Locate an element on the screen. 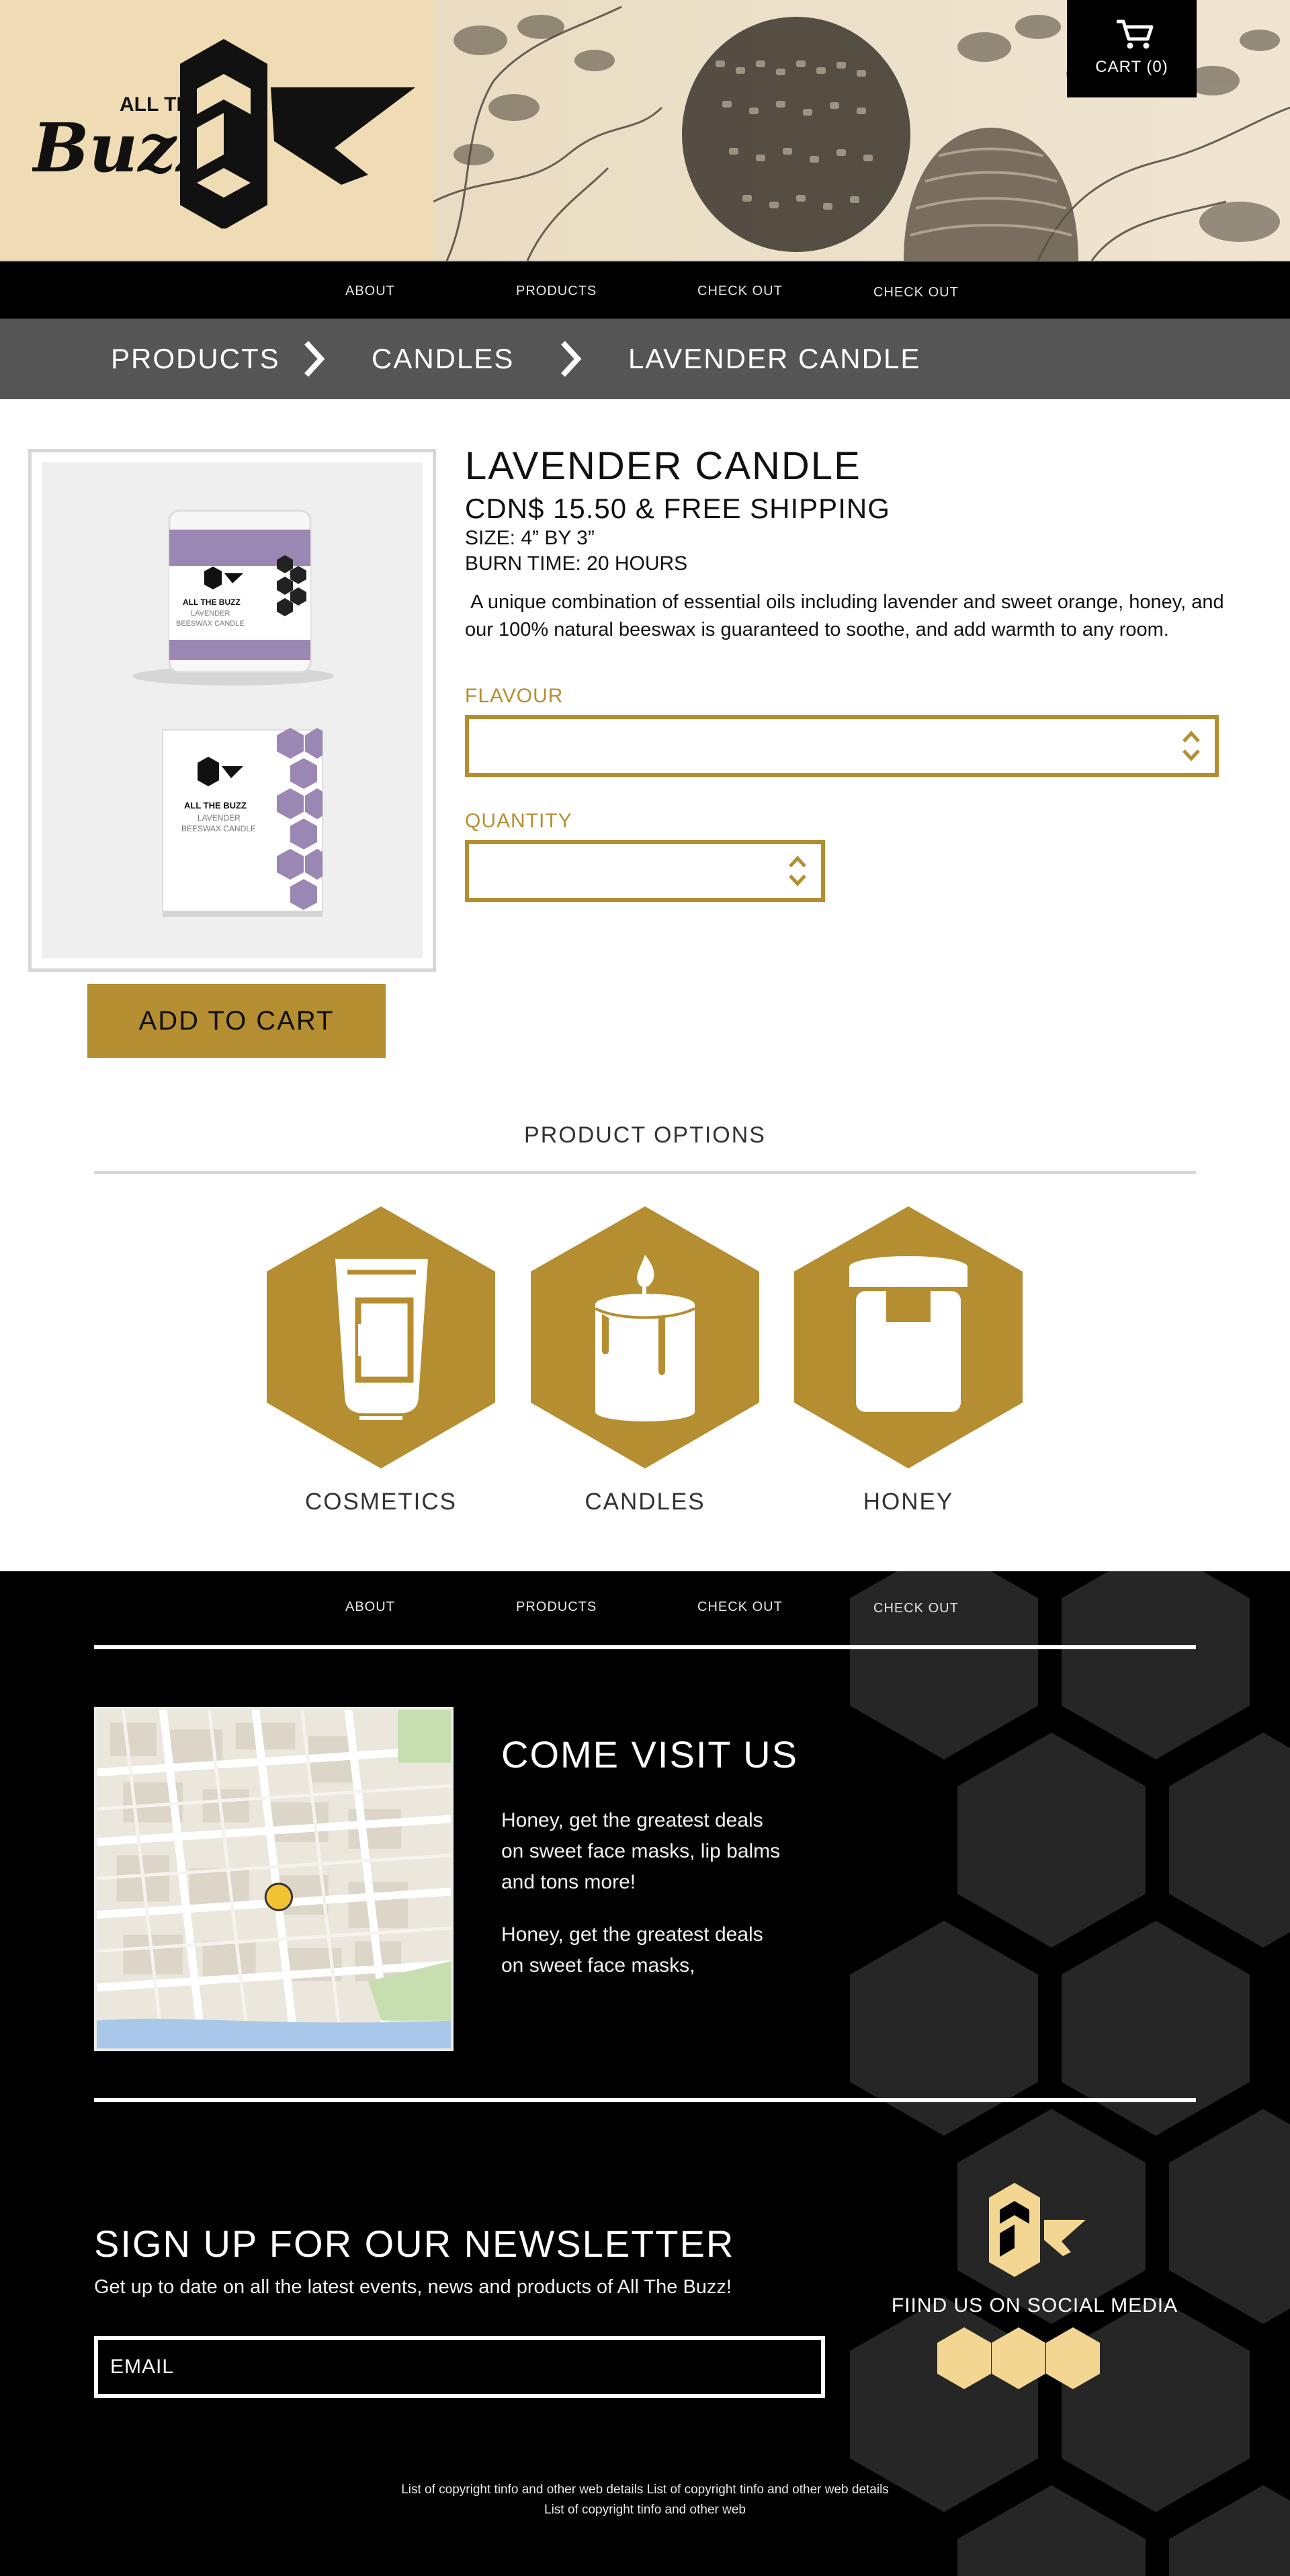 The image size is (1290, 2576). breadcrumb: PRODUCTS CANDLES LAVENDER CANDLE is located at coordinates (645, 359).